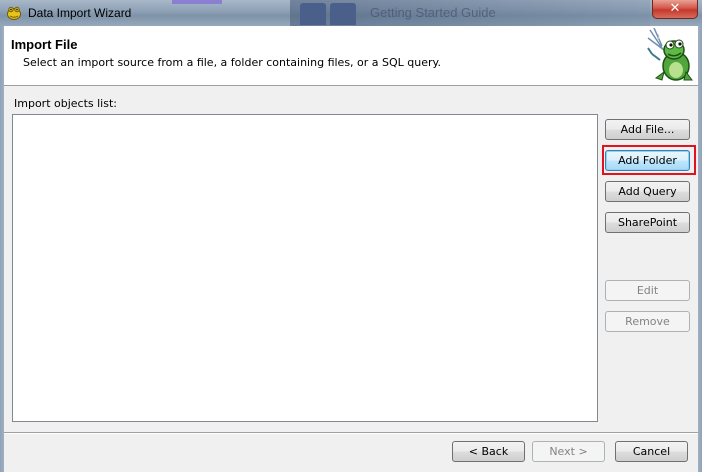  I want to click on toad-mascot-icon, so click(667, 56).